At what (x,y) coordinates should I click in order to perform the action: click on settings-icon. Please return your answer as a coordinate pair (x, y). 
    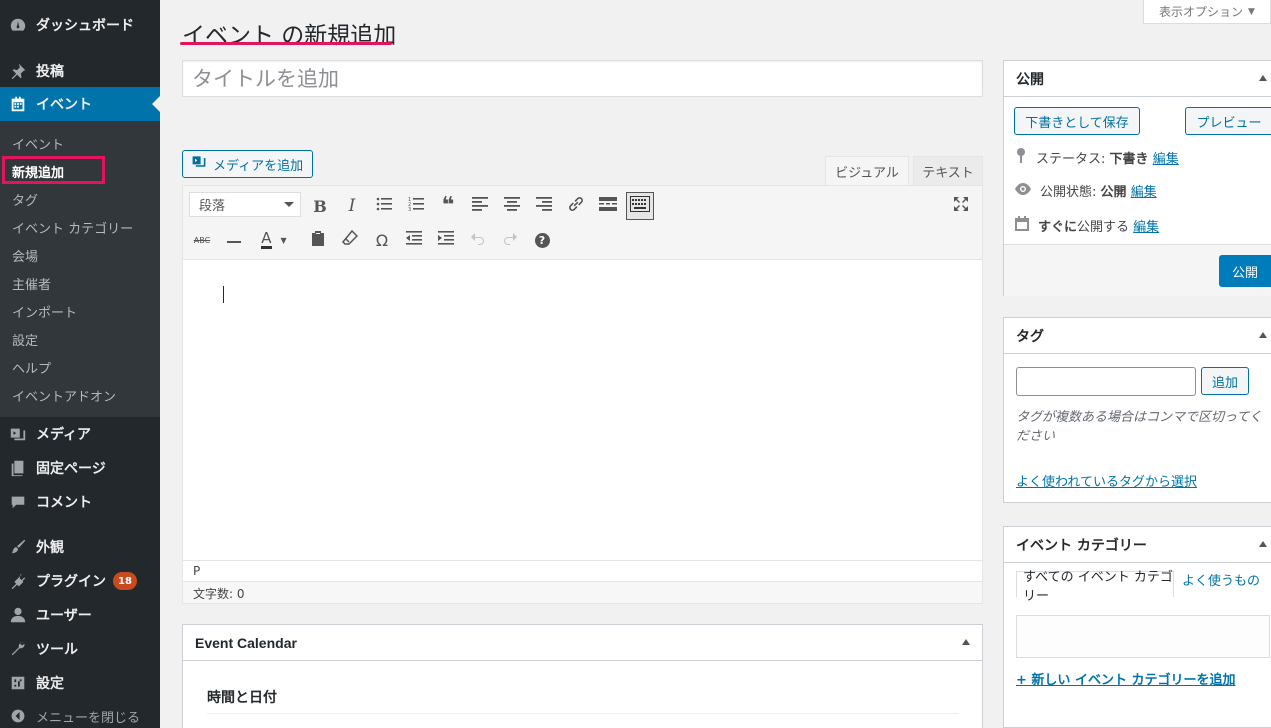
    Looking at the image, I should click on (18, 683).